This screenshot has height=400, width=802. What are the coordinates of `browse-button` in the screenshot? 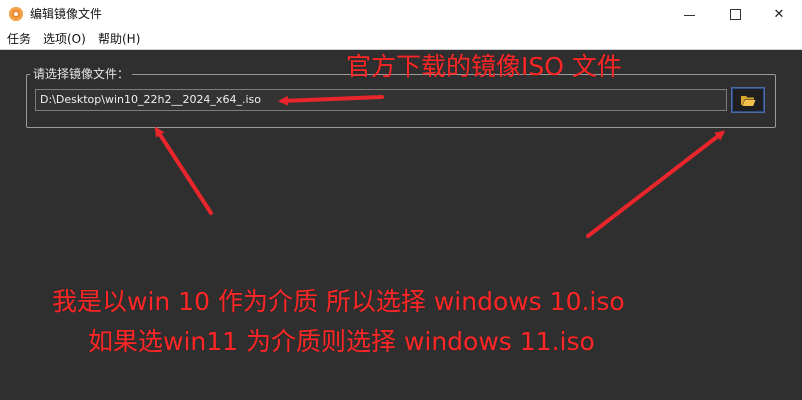 It's located at (748, 100).